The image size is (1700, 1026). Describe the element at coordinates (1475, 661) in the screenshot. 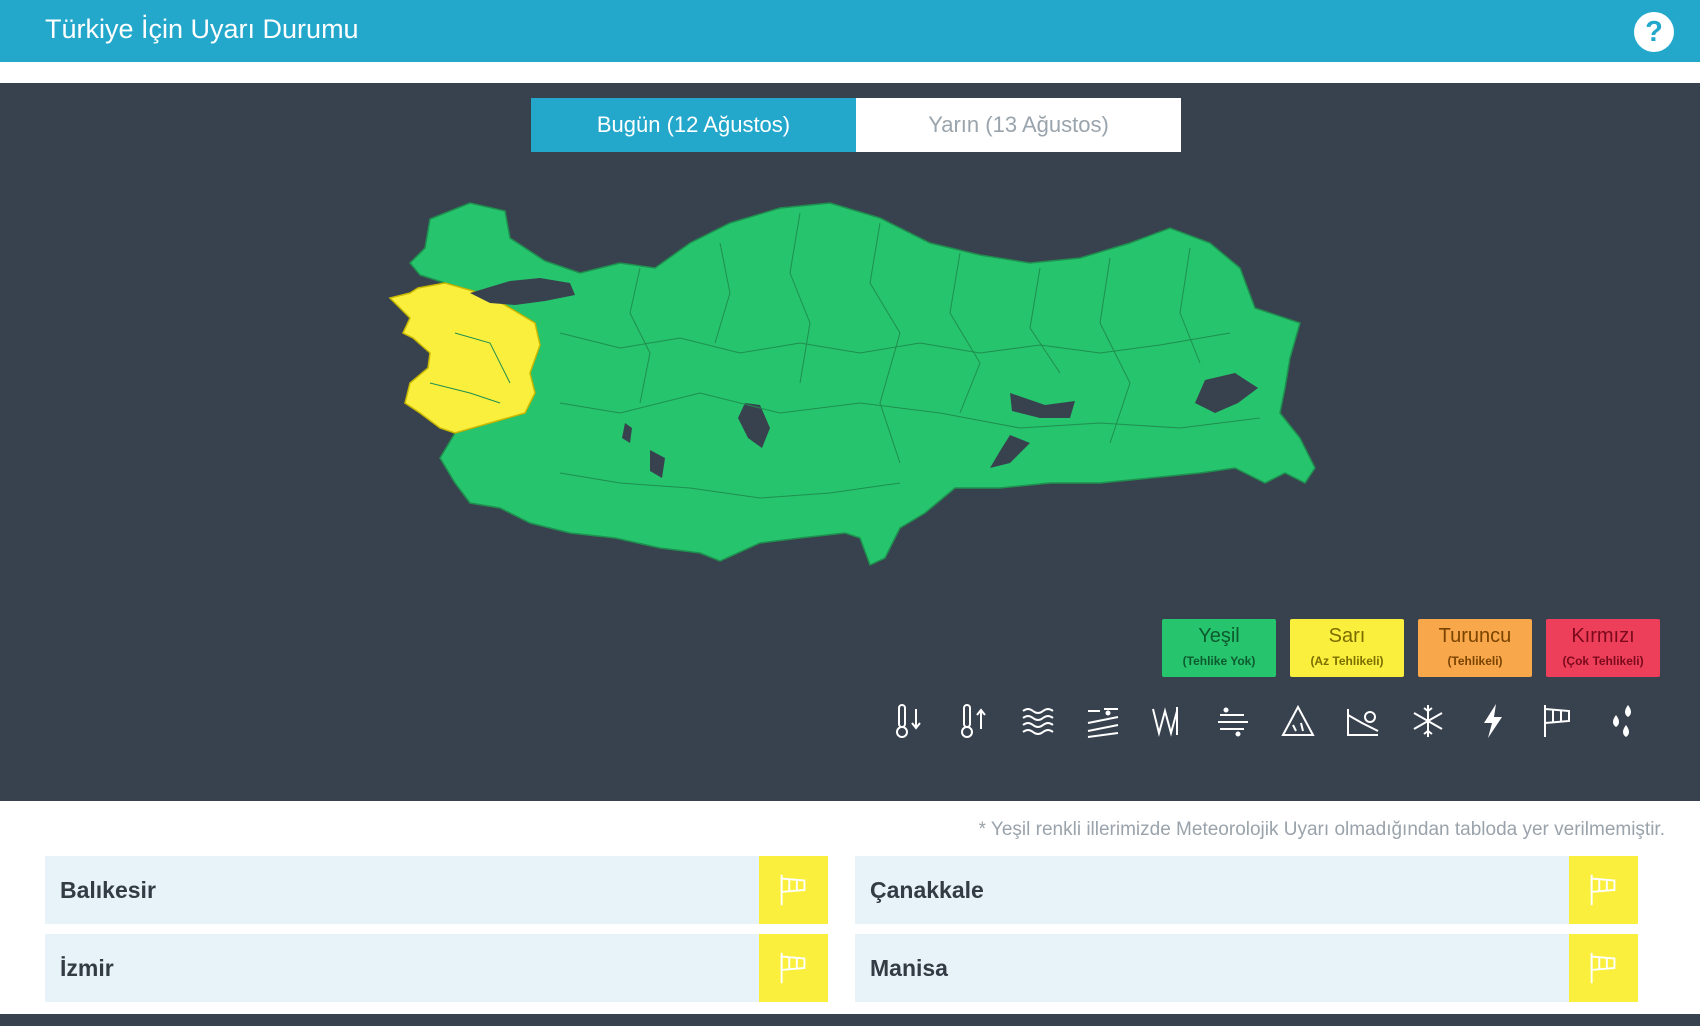

I see `legend-orange-desc: (Tehlikeli)` at that location.